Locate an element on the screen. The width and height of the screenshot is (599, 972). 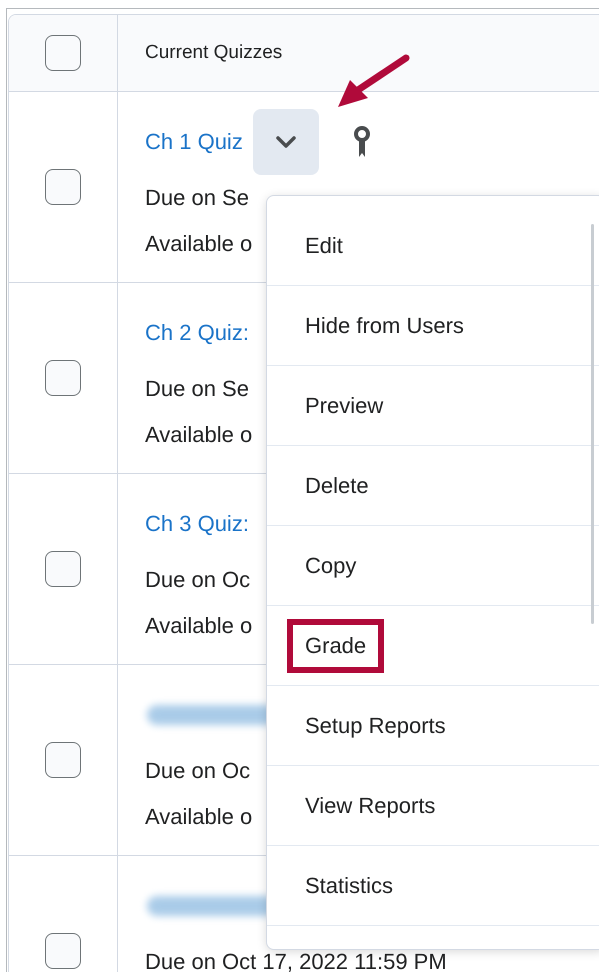
column-header: Current Quizzes is located at coordinates (213, 53).